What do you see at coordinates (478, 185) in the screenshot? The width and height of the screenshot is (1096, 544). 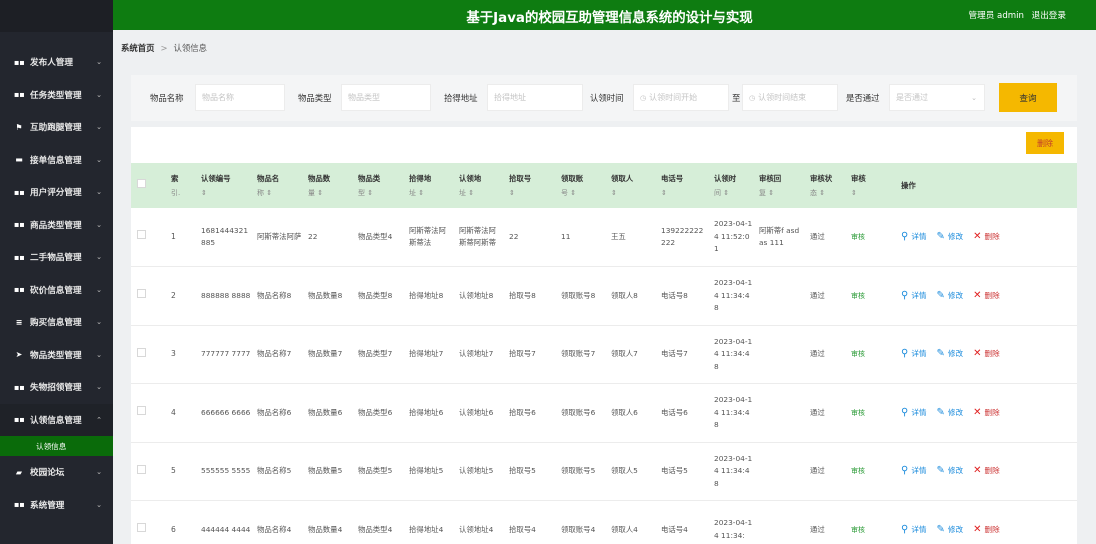 I see `column-header: 认领地址 ⇕` at bounding box center [478, 185].